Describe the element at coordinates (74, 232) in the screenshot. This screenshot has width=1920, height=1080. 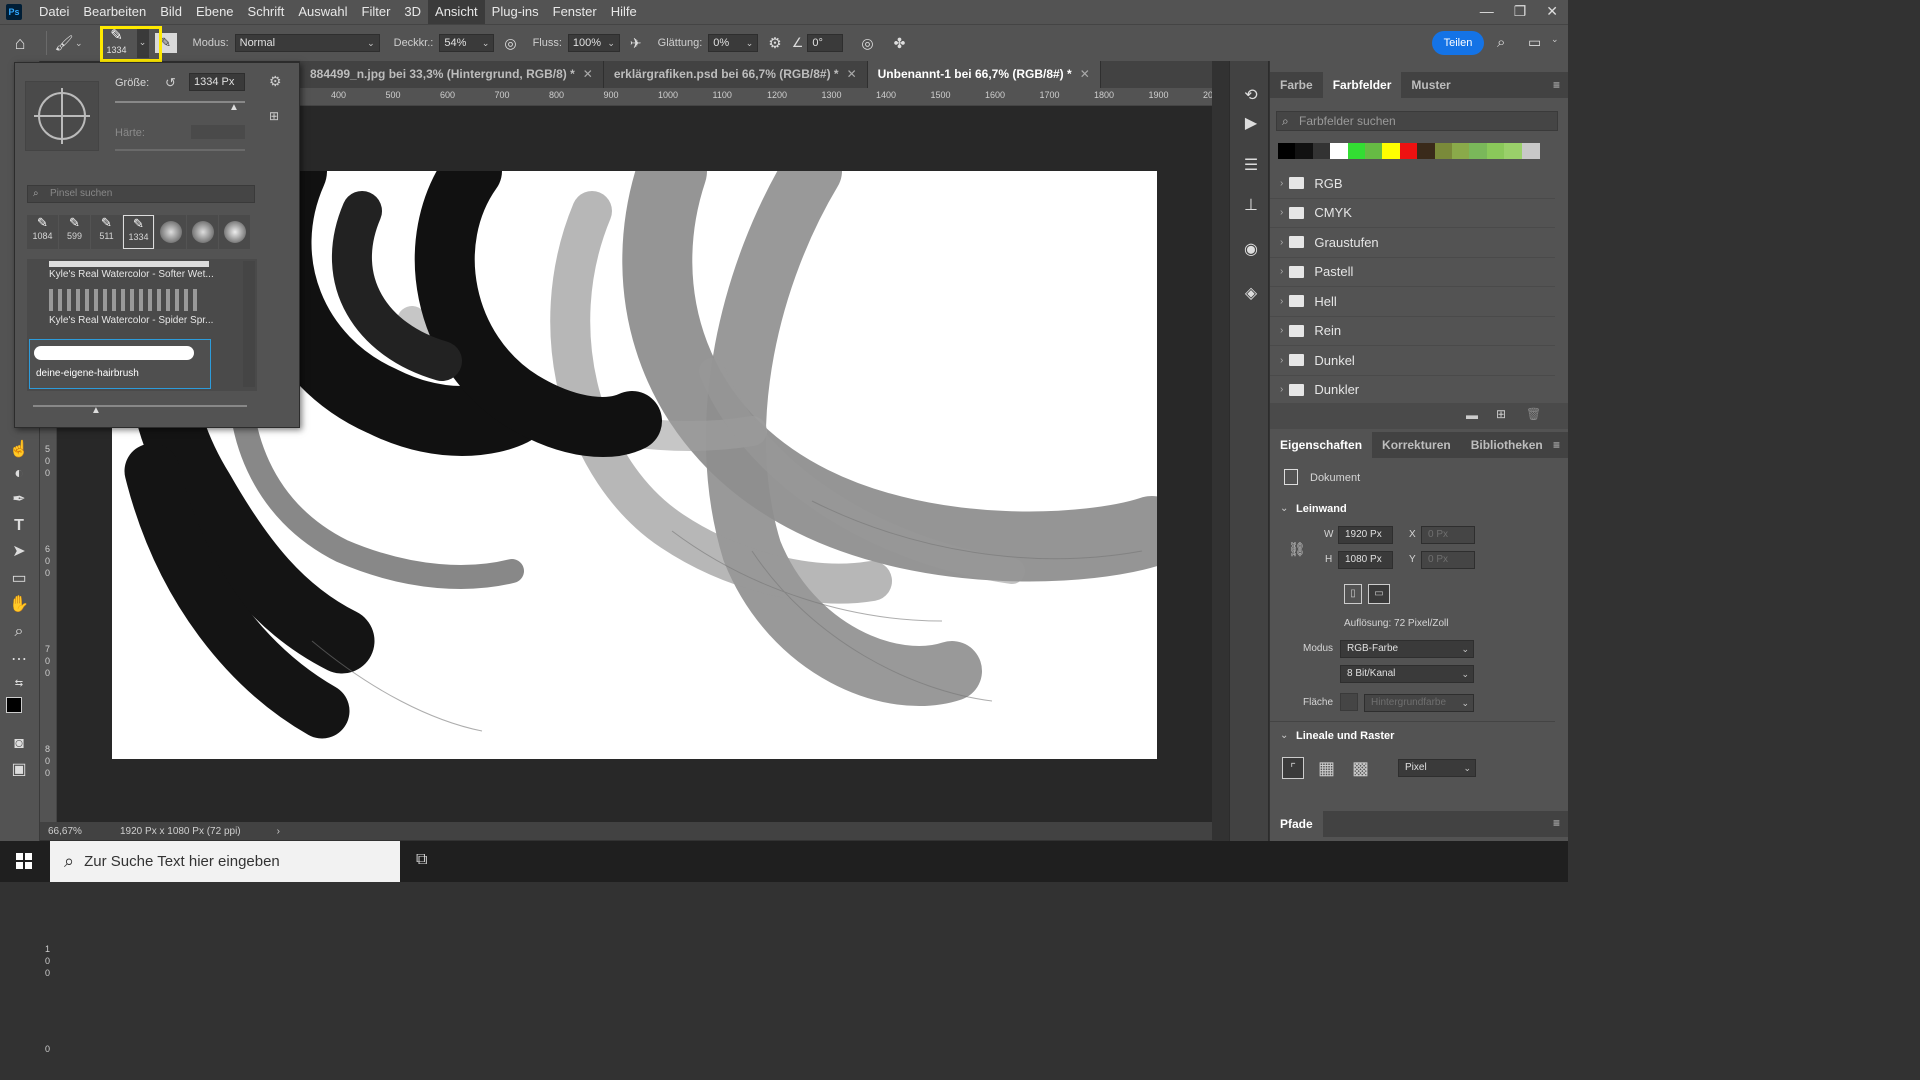
I see `recent-brush-2: ✎ 599` at that location.